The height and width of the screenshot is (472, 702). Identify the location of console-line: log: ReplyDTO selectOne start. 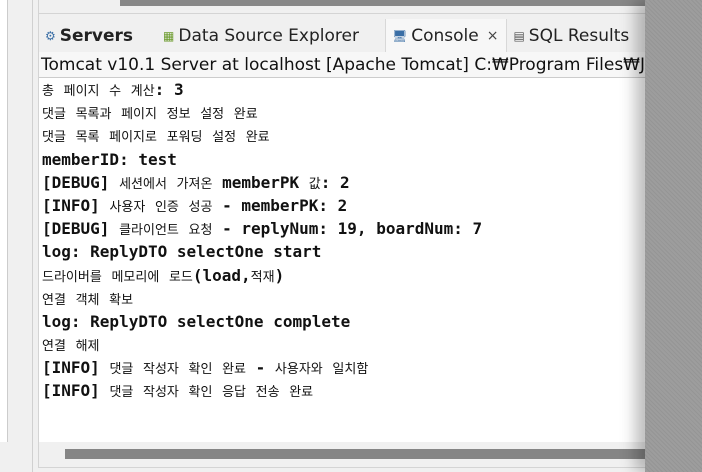
(182, 252).